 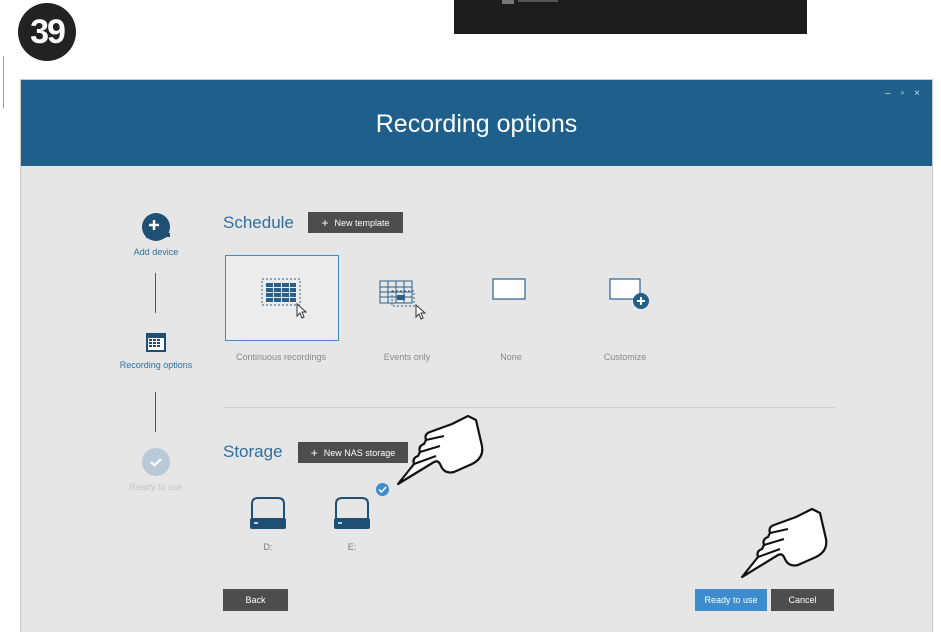 What do you see at coordinates (382, 489) in the screenshot?
I see `selected-check-icon` at bounding box center [382, 489].